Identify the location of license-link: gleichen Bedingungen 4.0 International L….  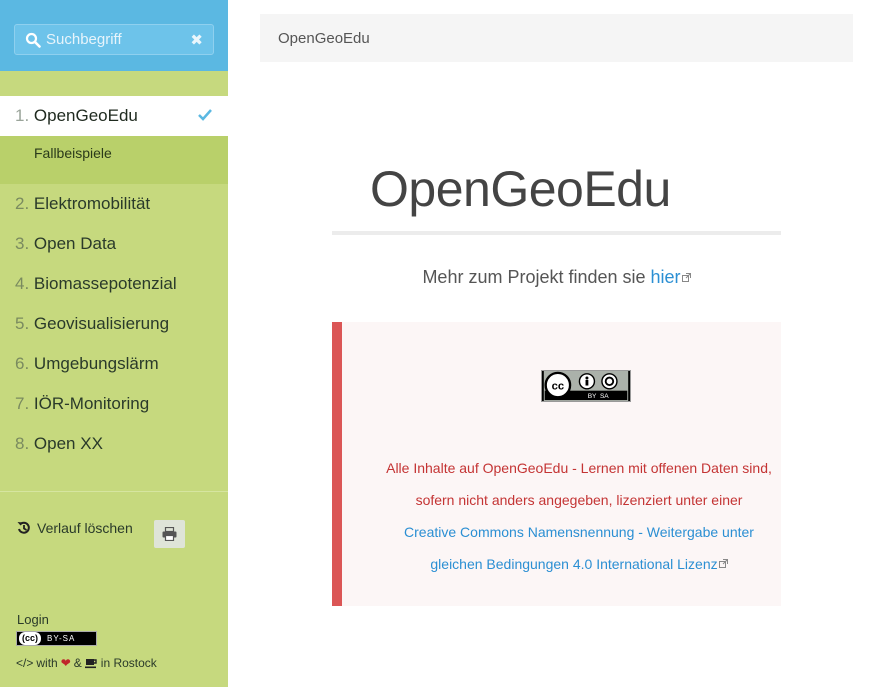
(573, 564).